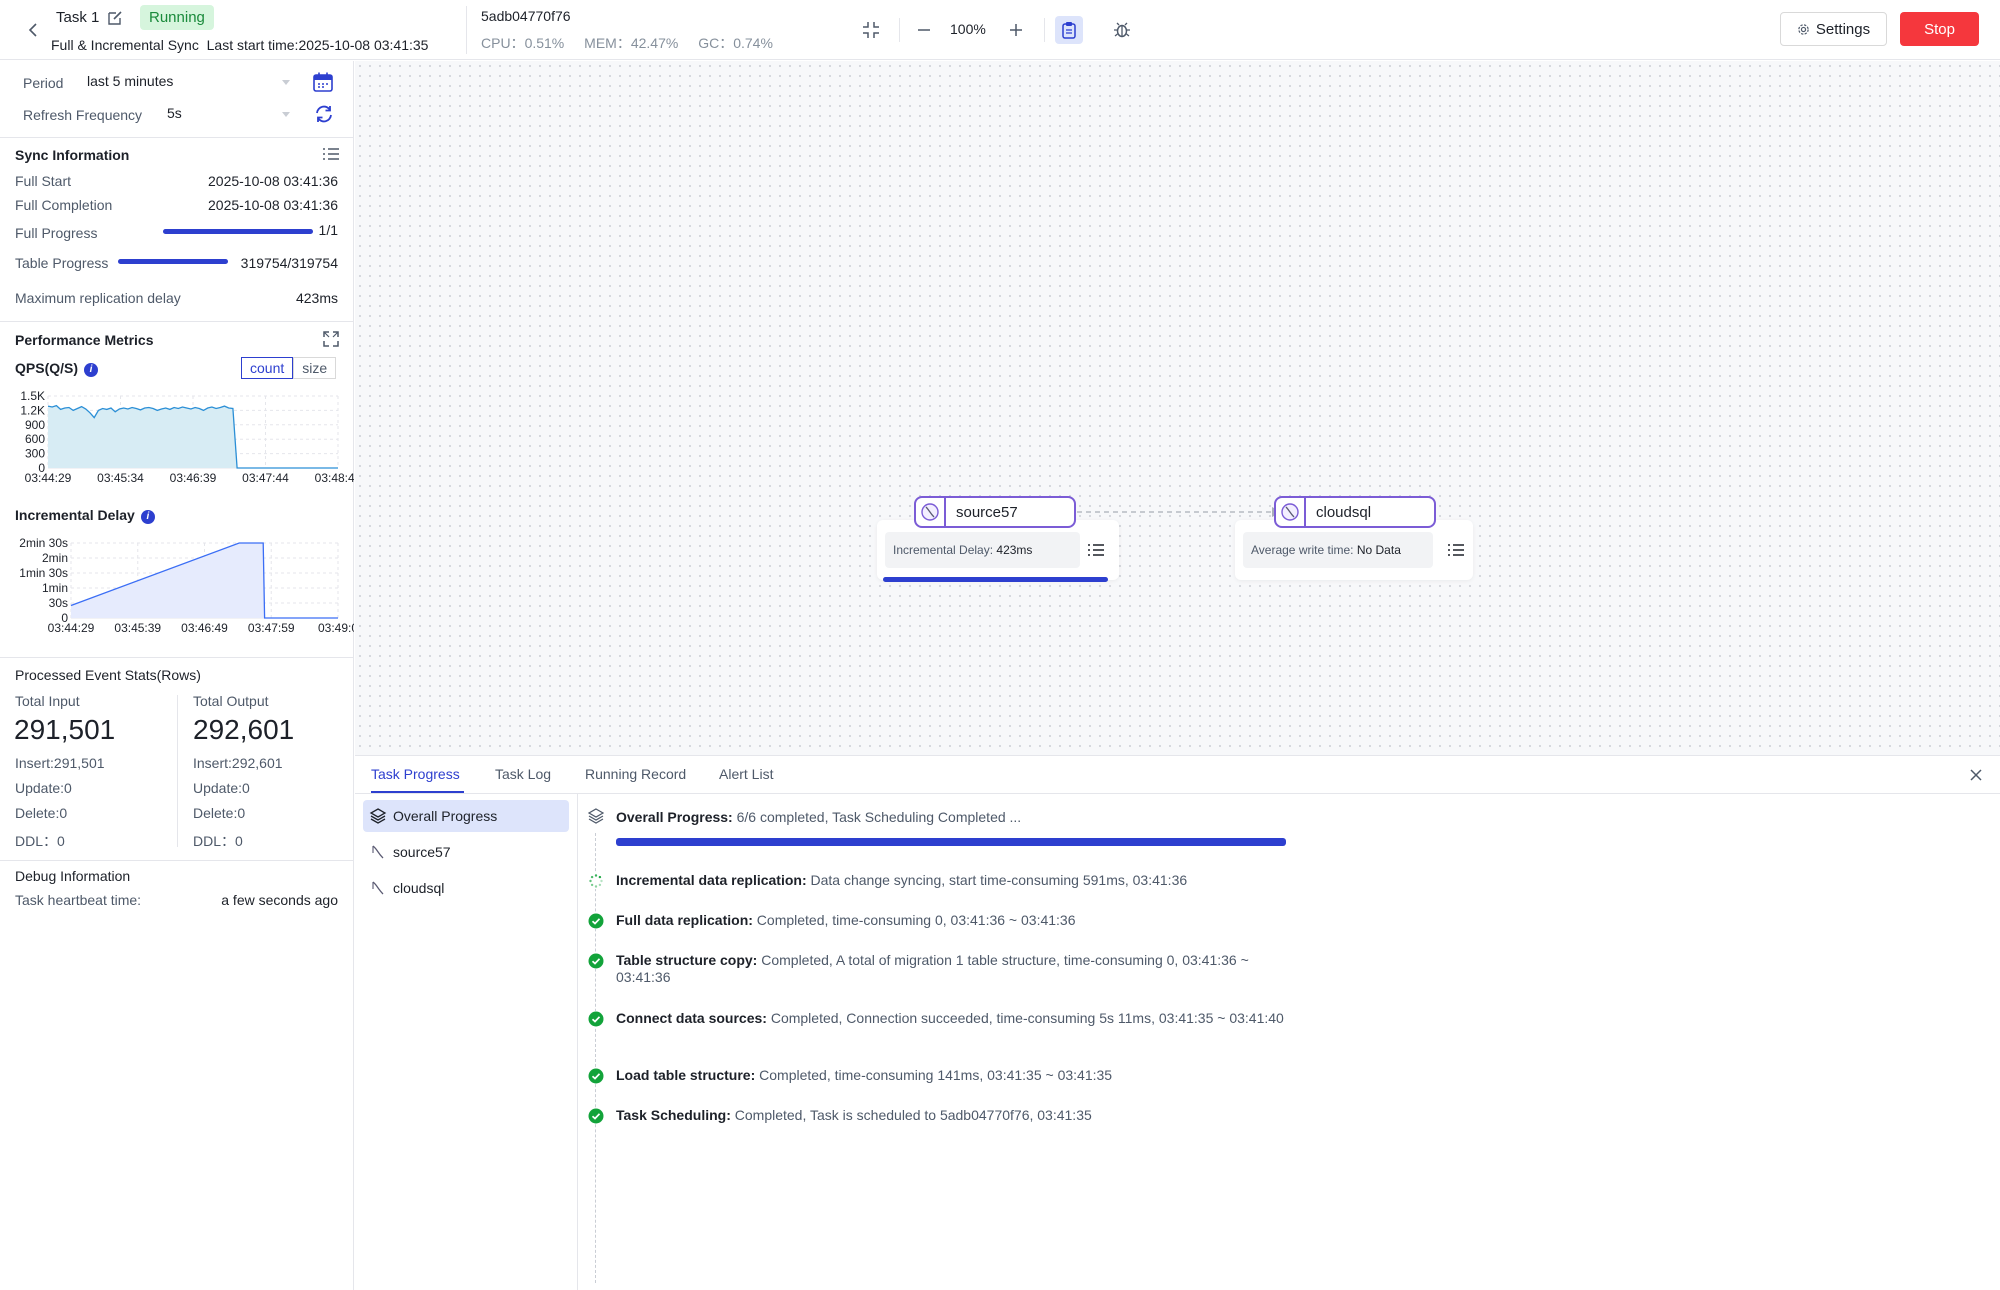  I want to click on target-metric-value: No Data, so click(1378, 550).